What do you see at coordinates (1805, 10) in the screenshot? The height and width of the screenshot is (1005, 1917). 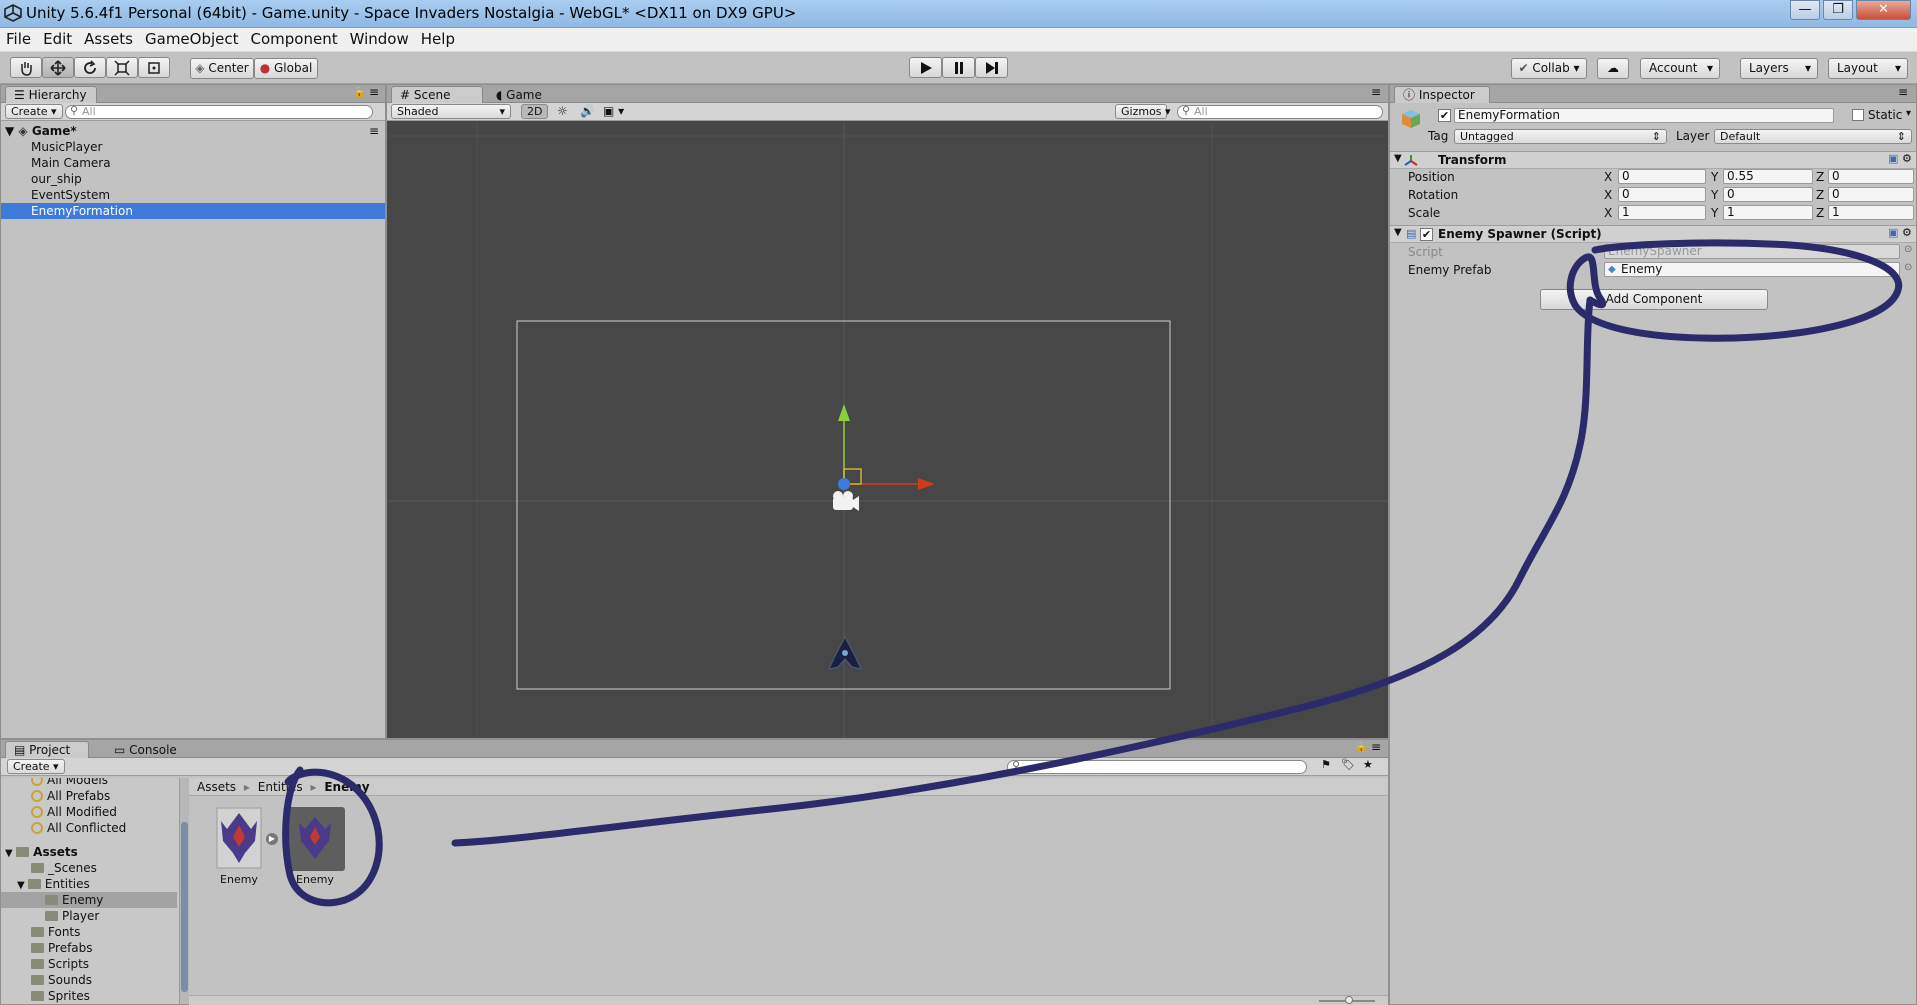 I see `minimize-button: —` at bounding box center [1805, 10].